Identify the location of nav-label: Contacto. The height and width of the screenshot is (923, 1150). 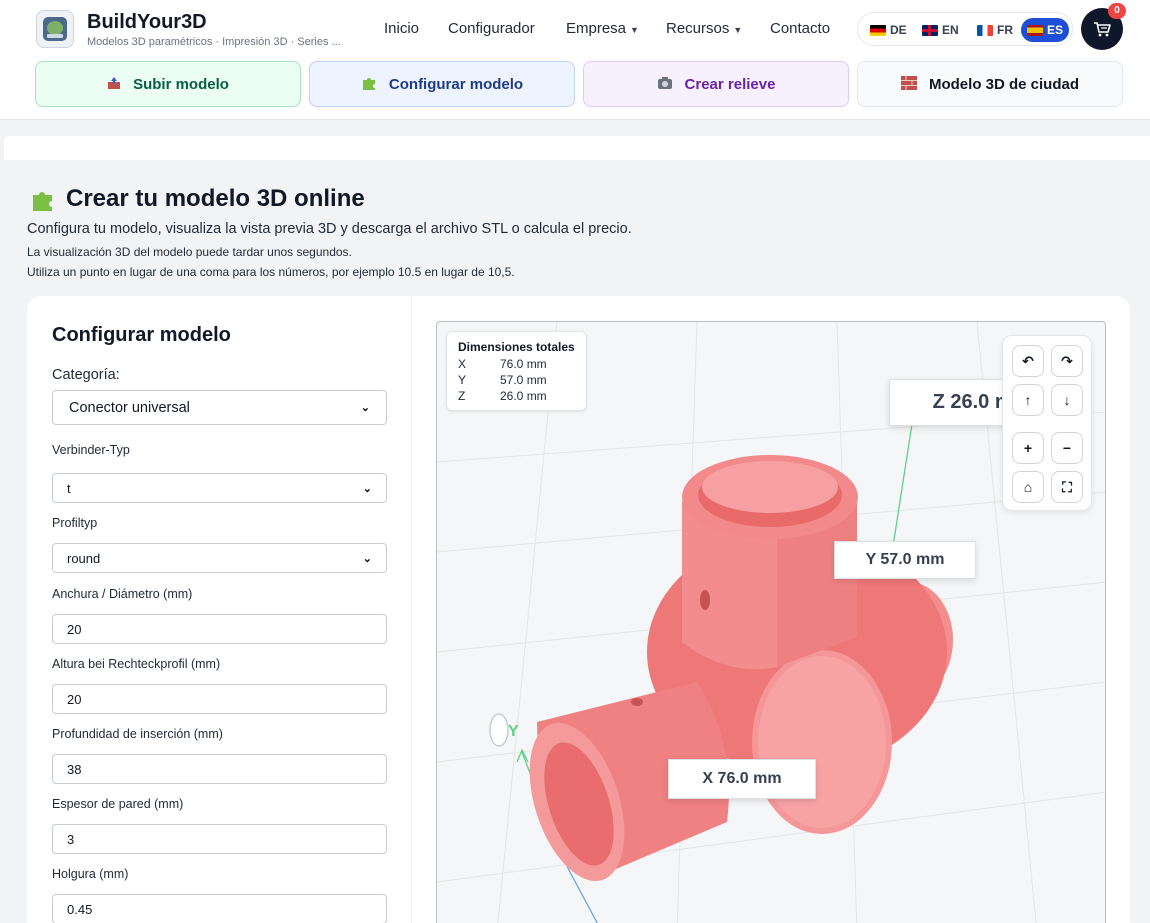
(800, 28).